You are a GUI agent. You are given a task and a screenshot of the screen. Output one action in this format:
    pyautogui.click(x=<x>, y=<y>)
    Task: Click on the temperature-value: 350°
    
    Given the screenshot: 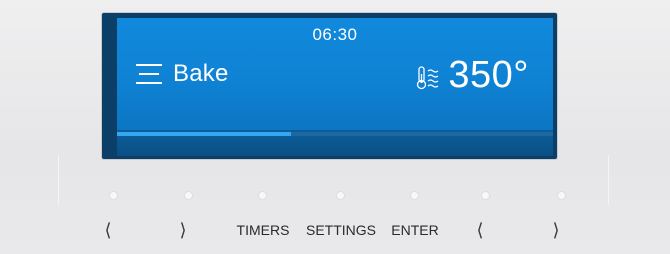 What is the action you would take?
    pyautogui.click(x=488, y=75)
    